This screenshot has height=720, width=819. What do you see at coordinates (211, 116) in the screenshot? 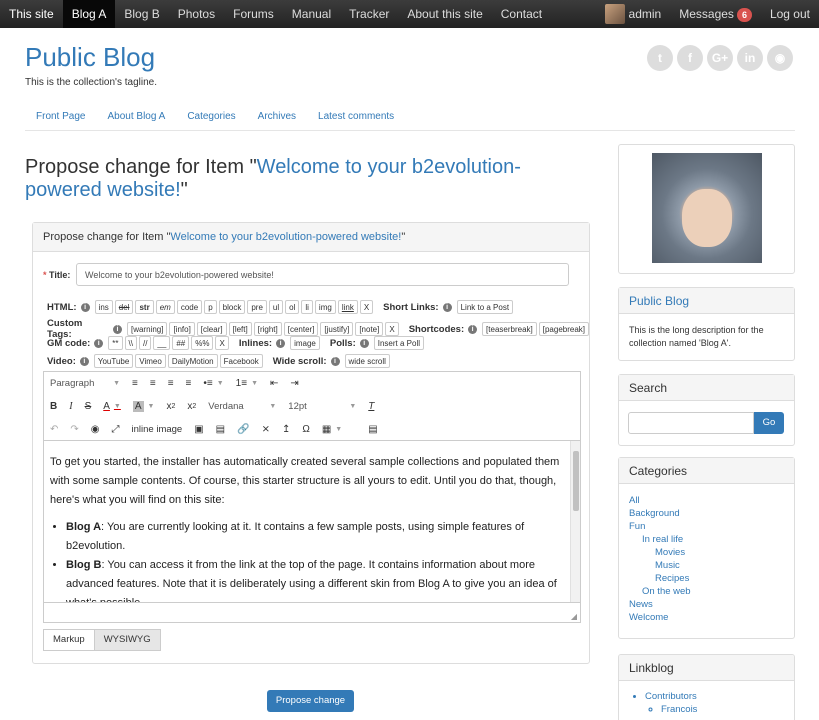
I see `nav-categories: Categories` at bounding box center [211, 116].